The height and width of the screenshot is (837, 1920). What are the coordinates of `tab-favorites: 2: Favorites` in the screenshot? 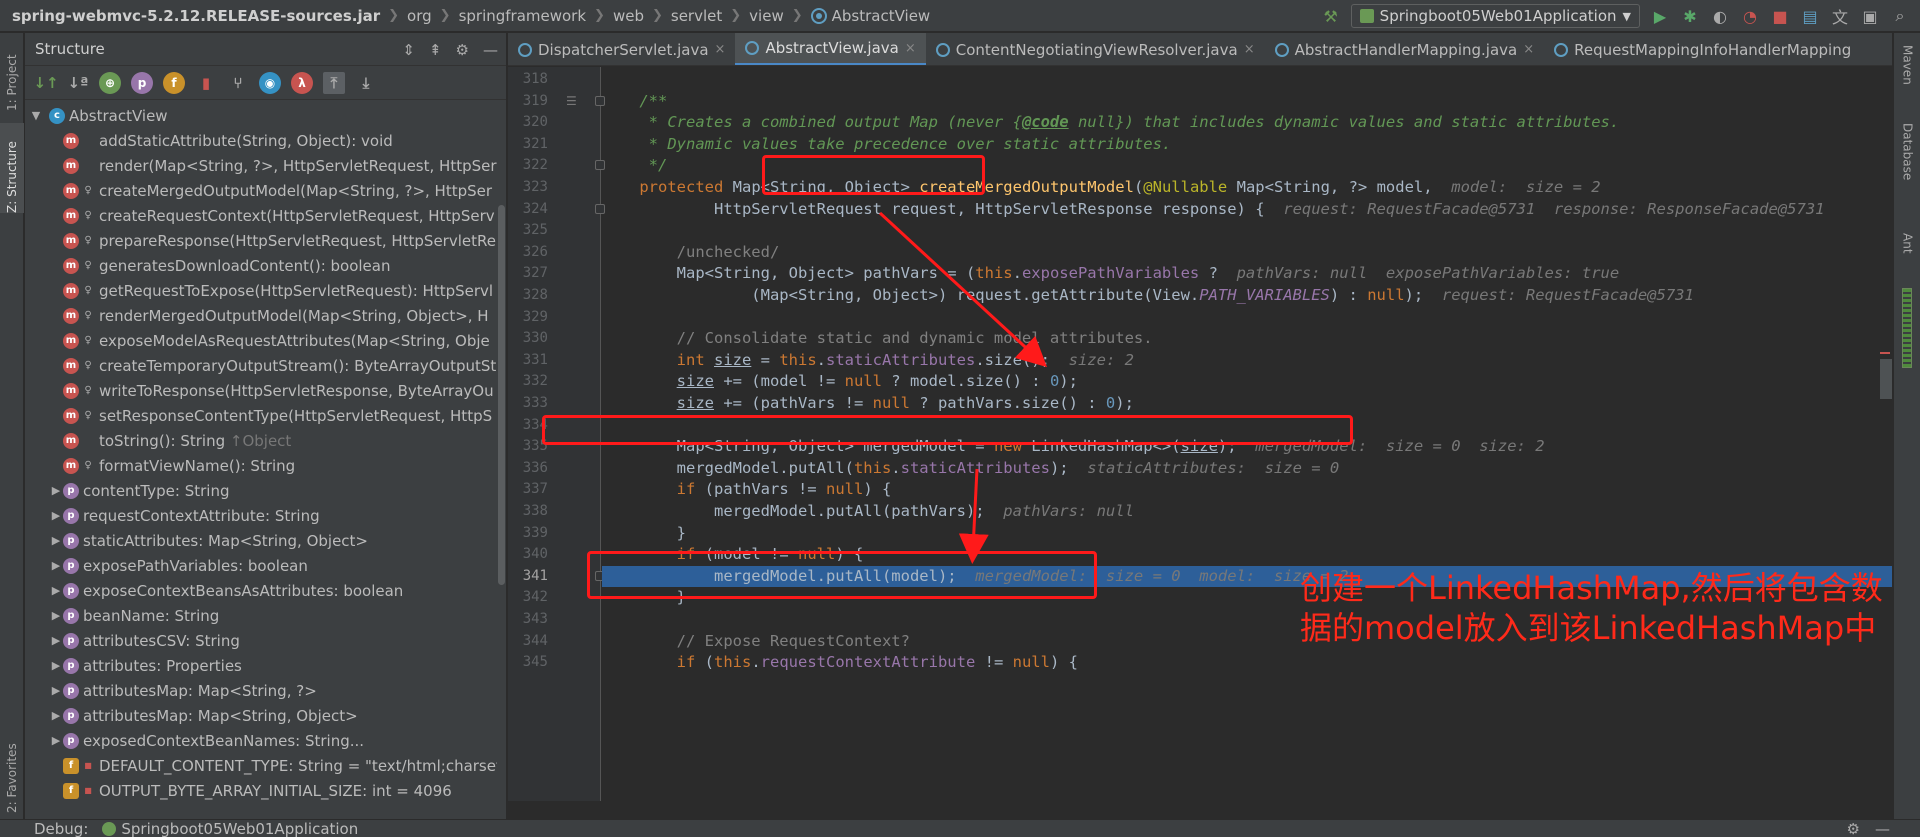 It's located at (12, 768).